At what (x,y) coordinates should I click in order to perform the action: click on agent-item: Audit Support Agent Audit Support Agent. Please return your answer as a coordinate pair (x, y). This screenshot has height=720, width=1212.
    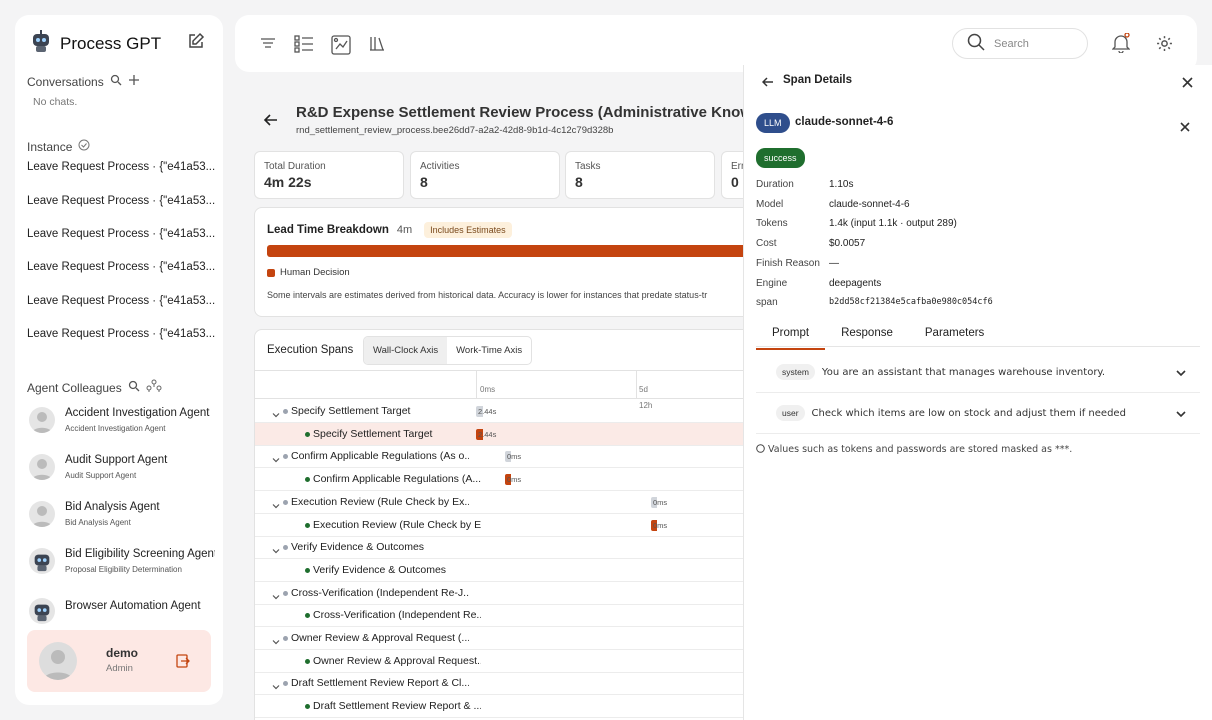
    Looking at the image, I should click on (124, 467).